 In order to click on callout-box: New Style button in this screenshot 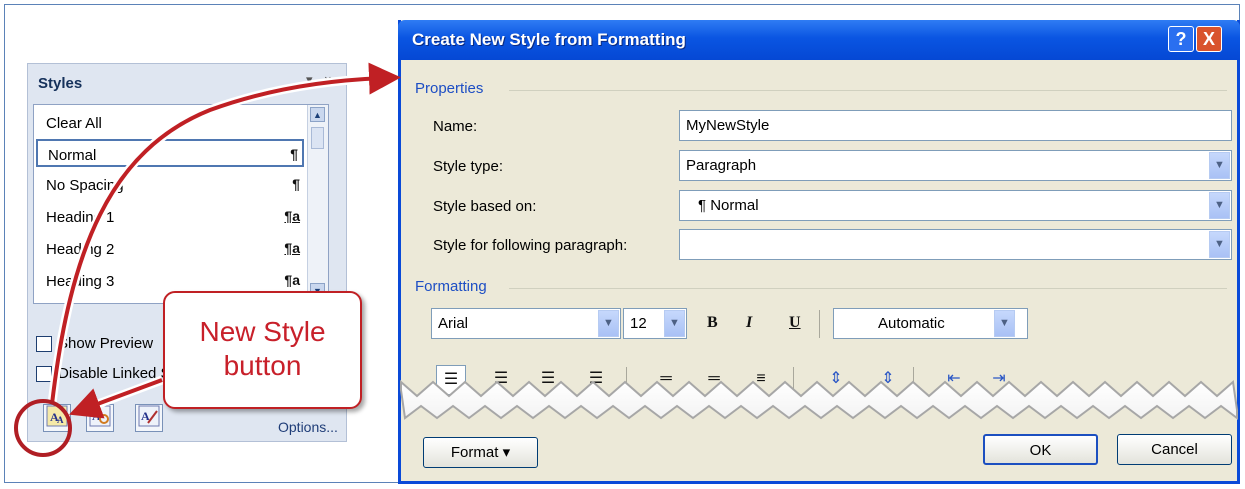, I will do `click(262, 350)`.